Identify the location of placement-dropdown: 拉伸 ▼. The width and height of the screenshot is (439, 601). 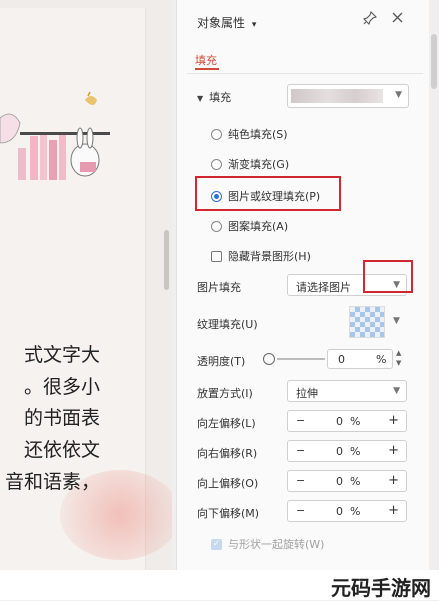
(347, 391).